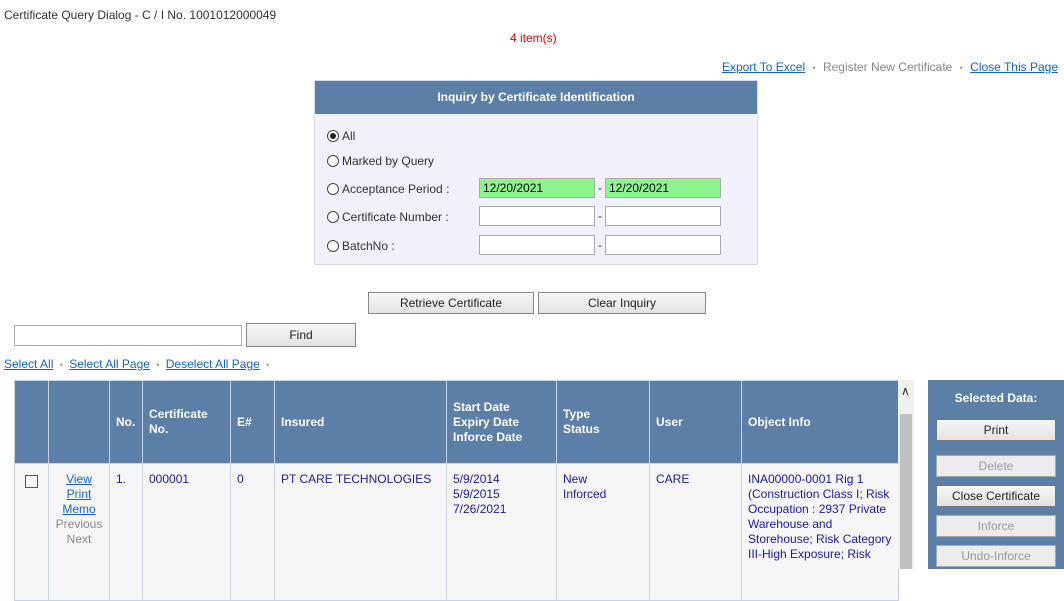 The height and width of the screenshot is (601, 1064). Describe the element at coordinates (349, 136) in the screenshot. I see `option-all-label: All` at that location.